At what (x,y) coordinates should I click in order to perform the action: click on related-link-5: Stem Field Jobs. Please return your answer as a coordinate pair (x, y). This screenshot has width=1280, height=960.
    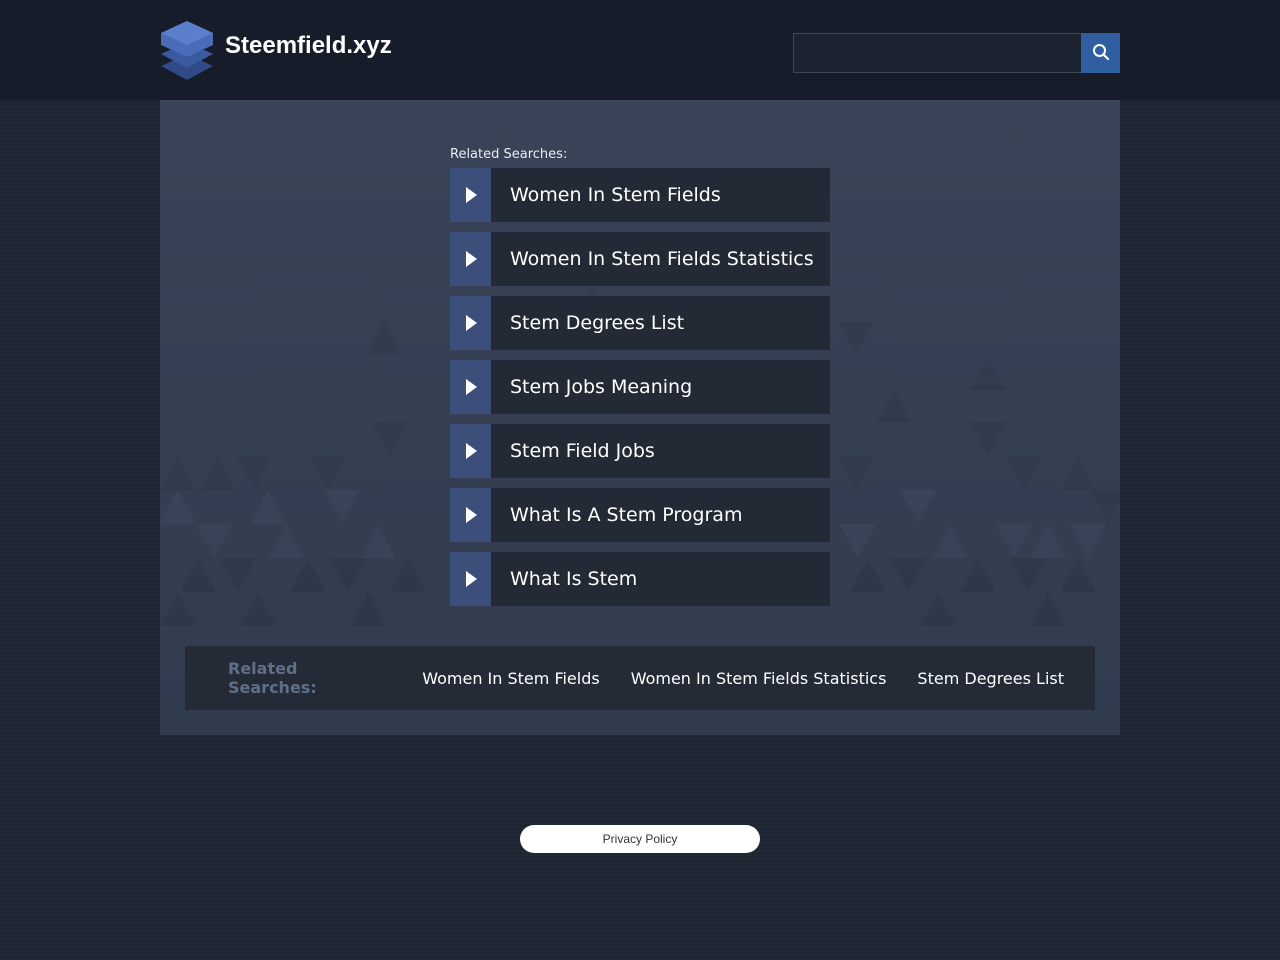
    Looking at the image, I should click on (640, 451).